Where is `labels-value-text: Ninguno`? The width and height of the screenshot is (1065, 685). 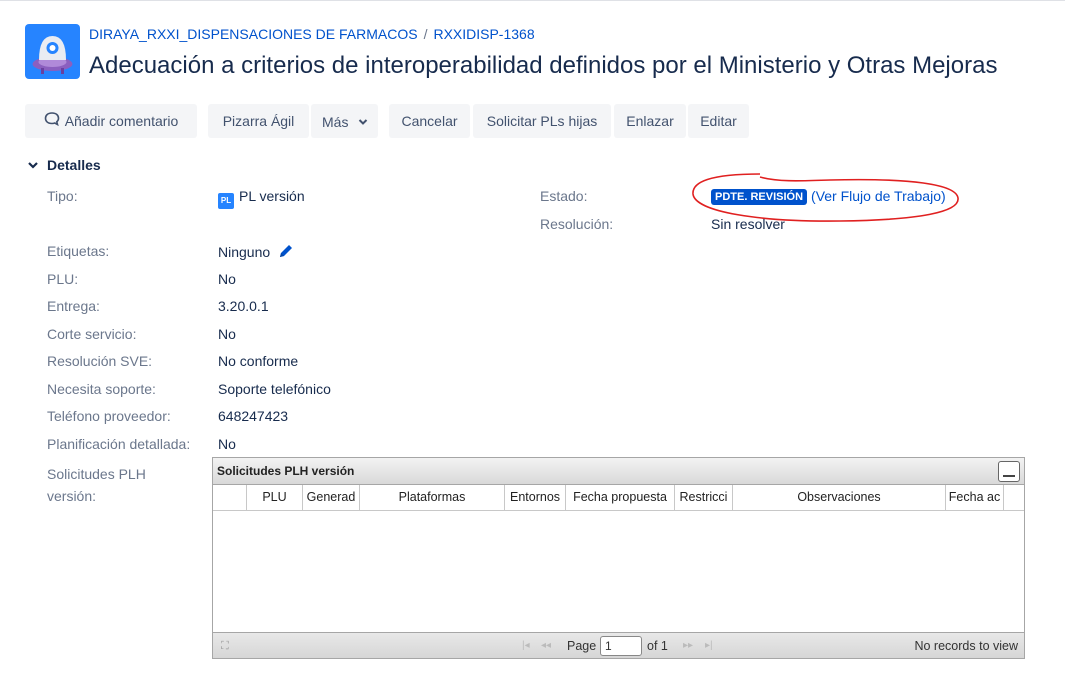
labels-value-text: Ninguno is located at coordinates (244, 252).